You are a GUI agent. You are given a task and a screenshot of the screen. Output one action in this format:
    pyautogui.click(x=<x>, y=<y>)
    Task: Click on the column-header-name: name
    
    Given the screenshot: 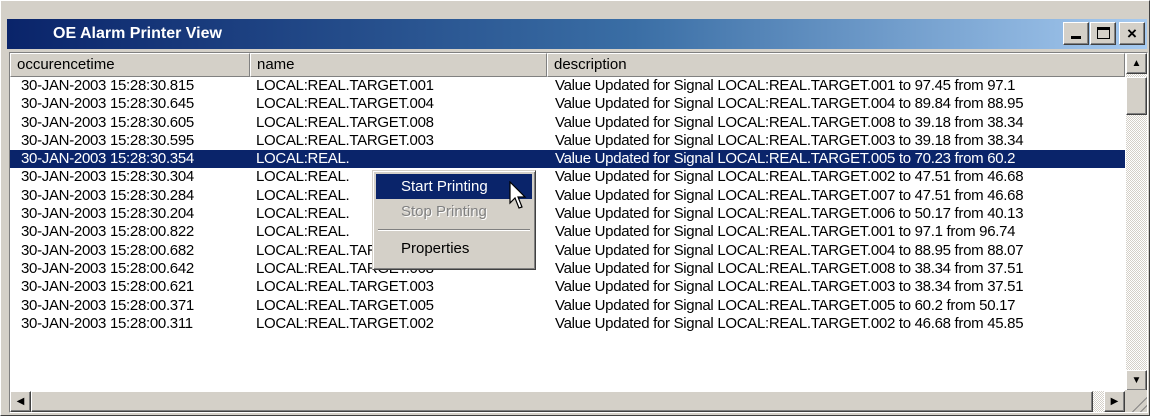 What is the action you would take?
    pyautogui.click(x=398, y=65)
    